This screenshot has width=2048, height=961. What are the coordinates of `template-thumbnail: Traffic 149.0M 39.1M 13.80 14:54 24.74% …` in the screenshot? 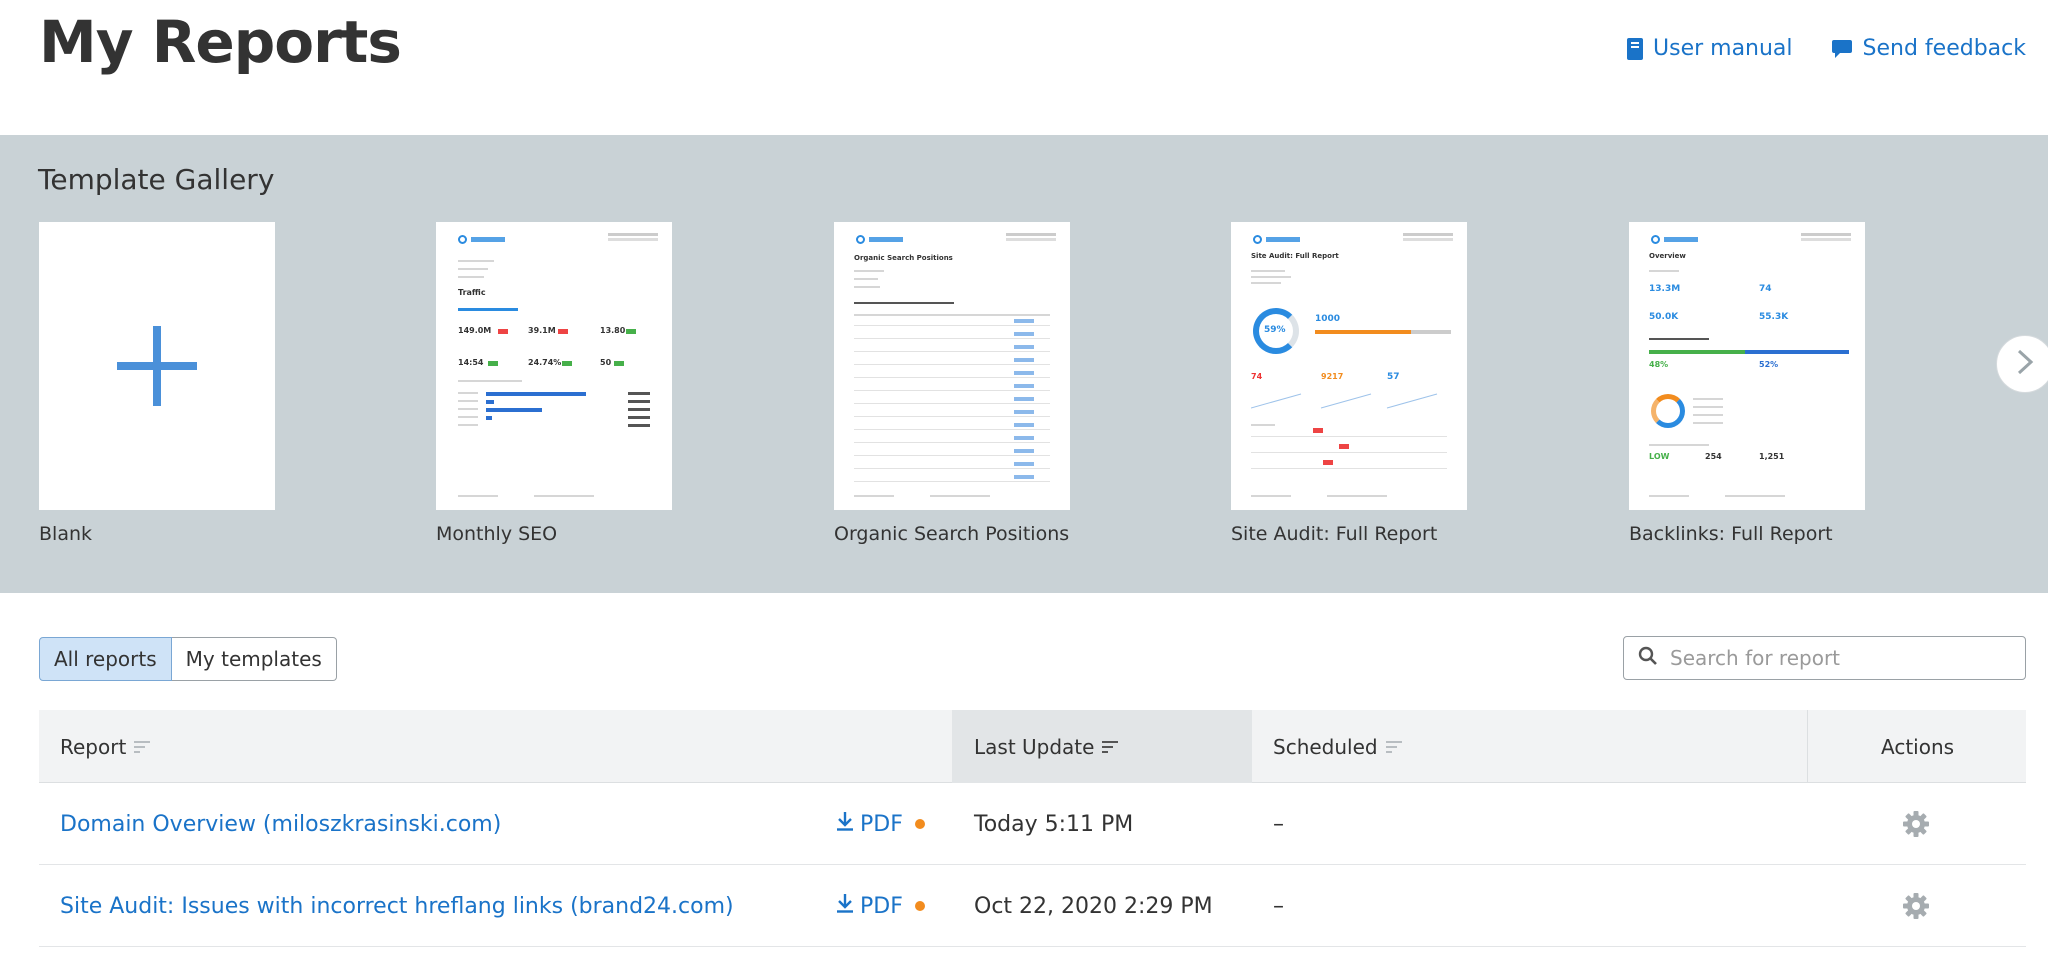 It's located at (554, 366).